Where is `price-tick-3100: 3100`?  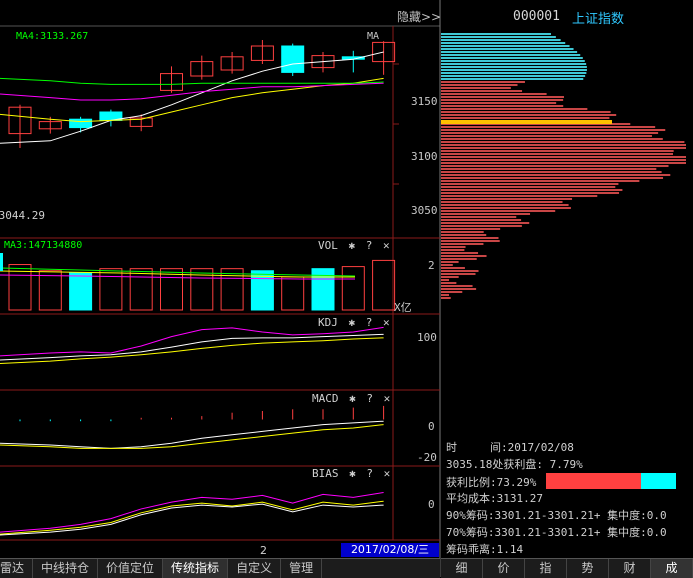 price-tick-3100: 3100 is located at coordinates (424, 156).